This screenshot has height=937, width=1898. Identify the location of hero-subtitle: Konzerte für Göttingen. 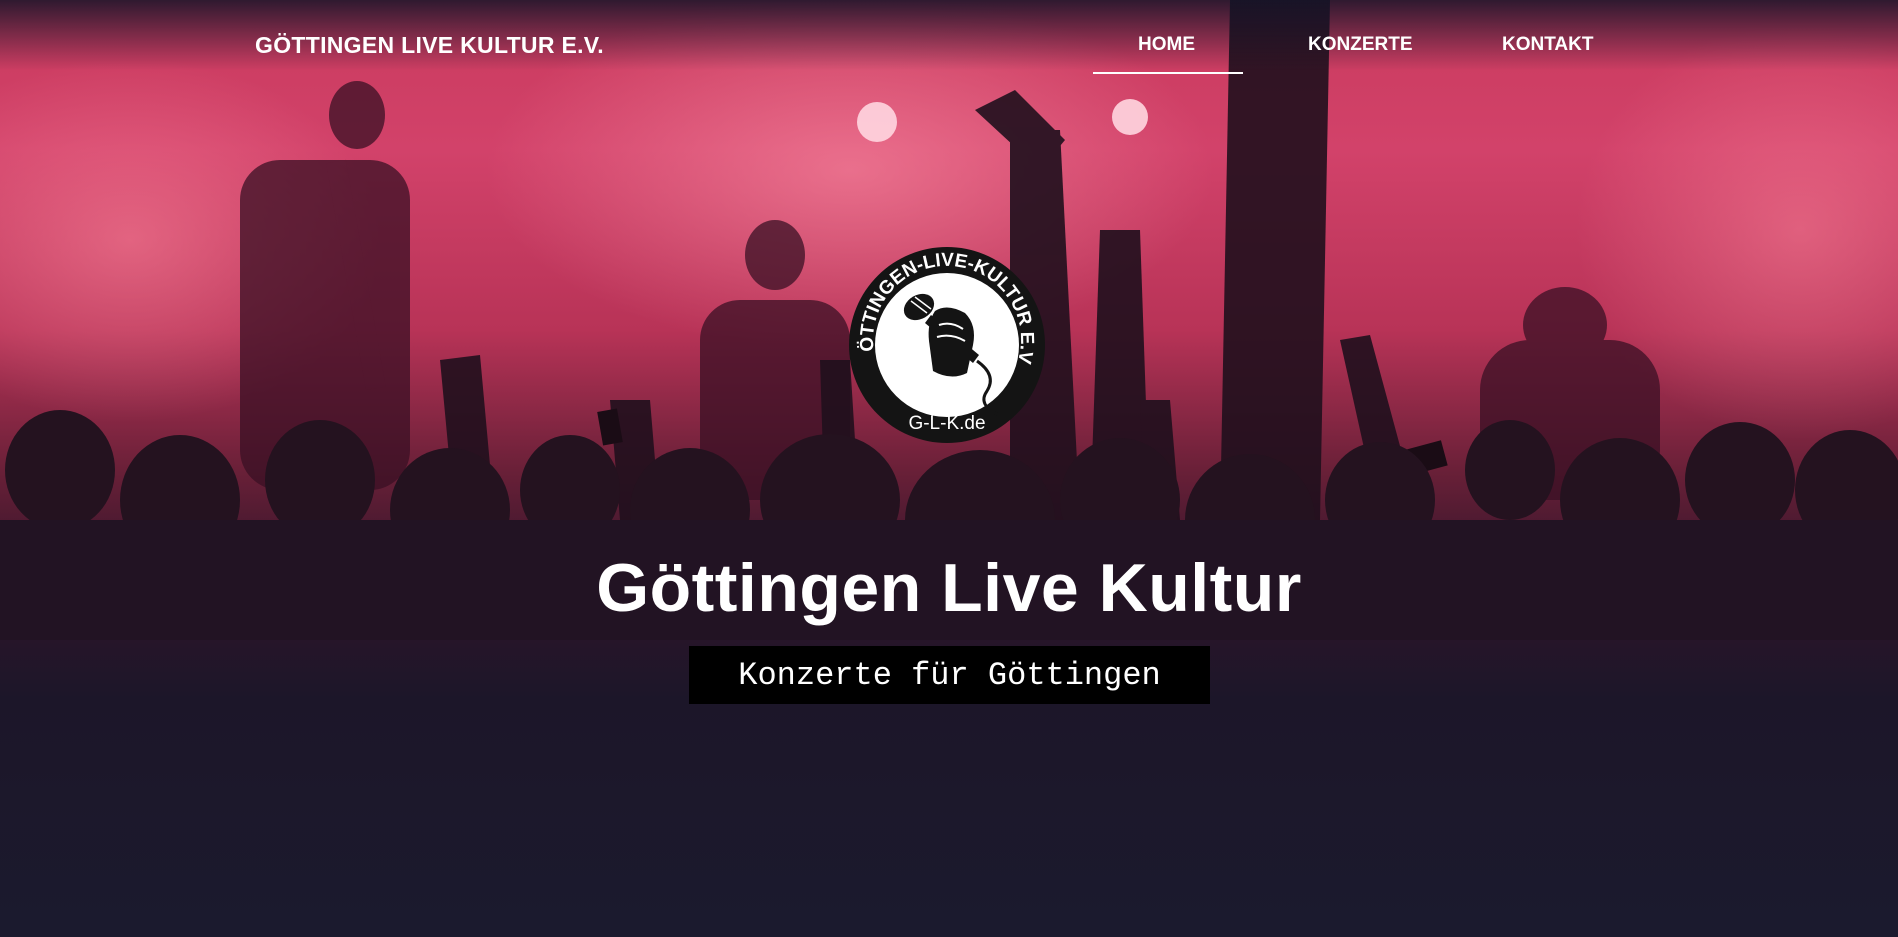
(949, 675).